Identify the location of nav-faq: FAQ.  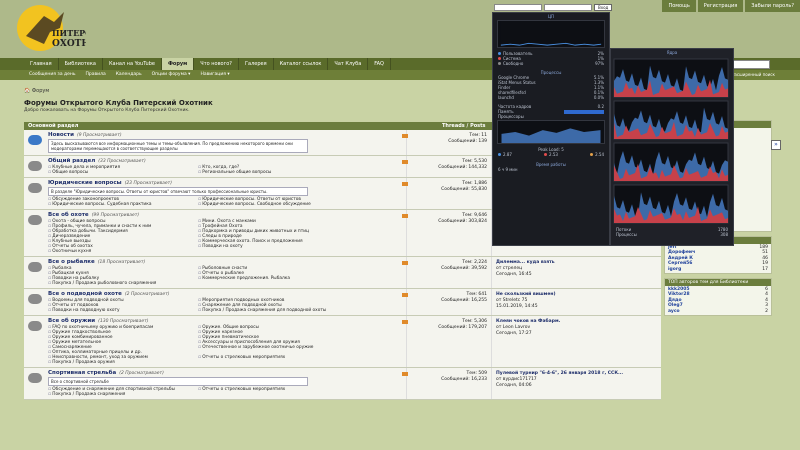
(379, 64).